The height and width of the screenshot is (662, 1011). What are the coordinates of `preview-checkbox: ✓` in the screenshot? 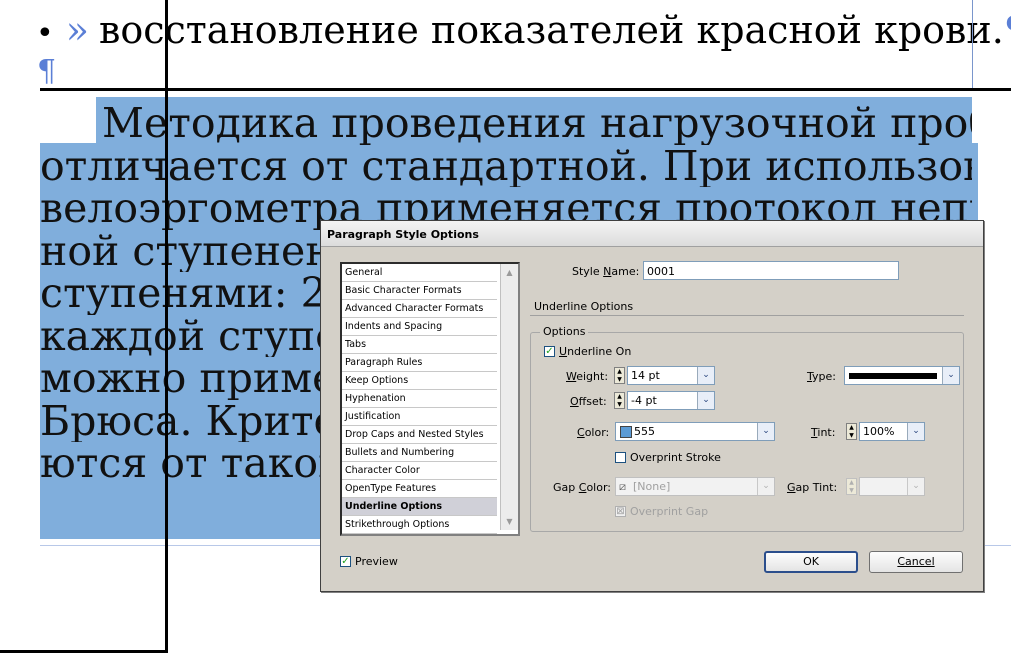 It's located at (345, 561).